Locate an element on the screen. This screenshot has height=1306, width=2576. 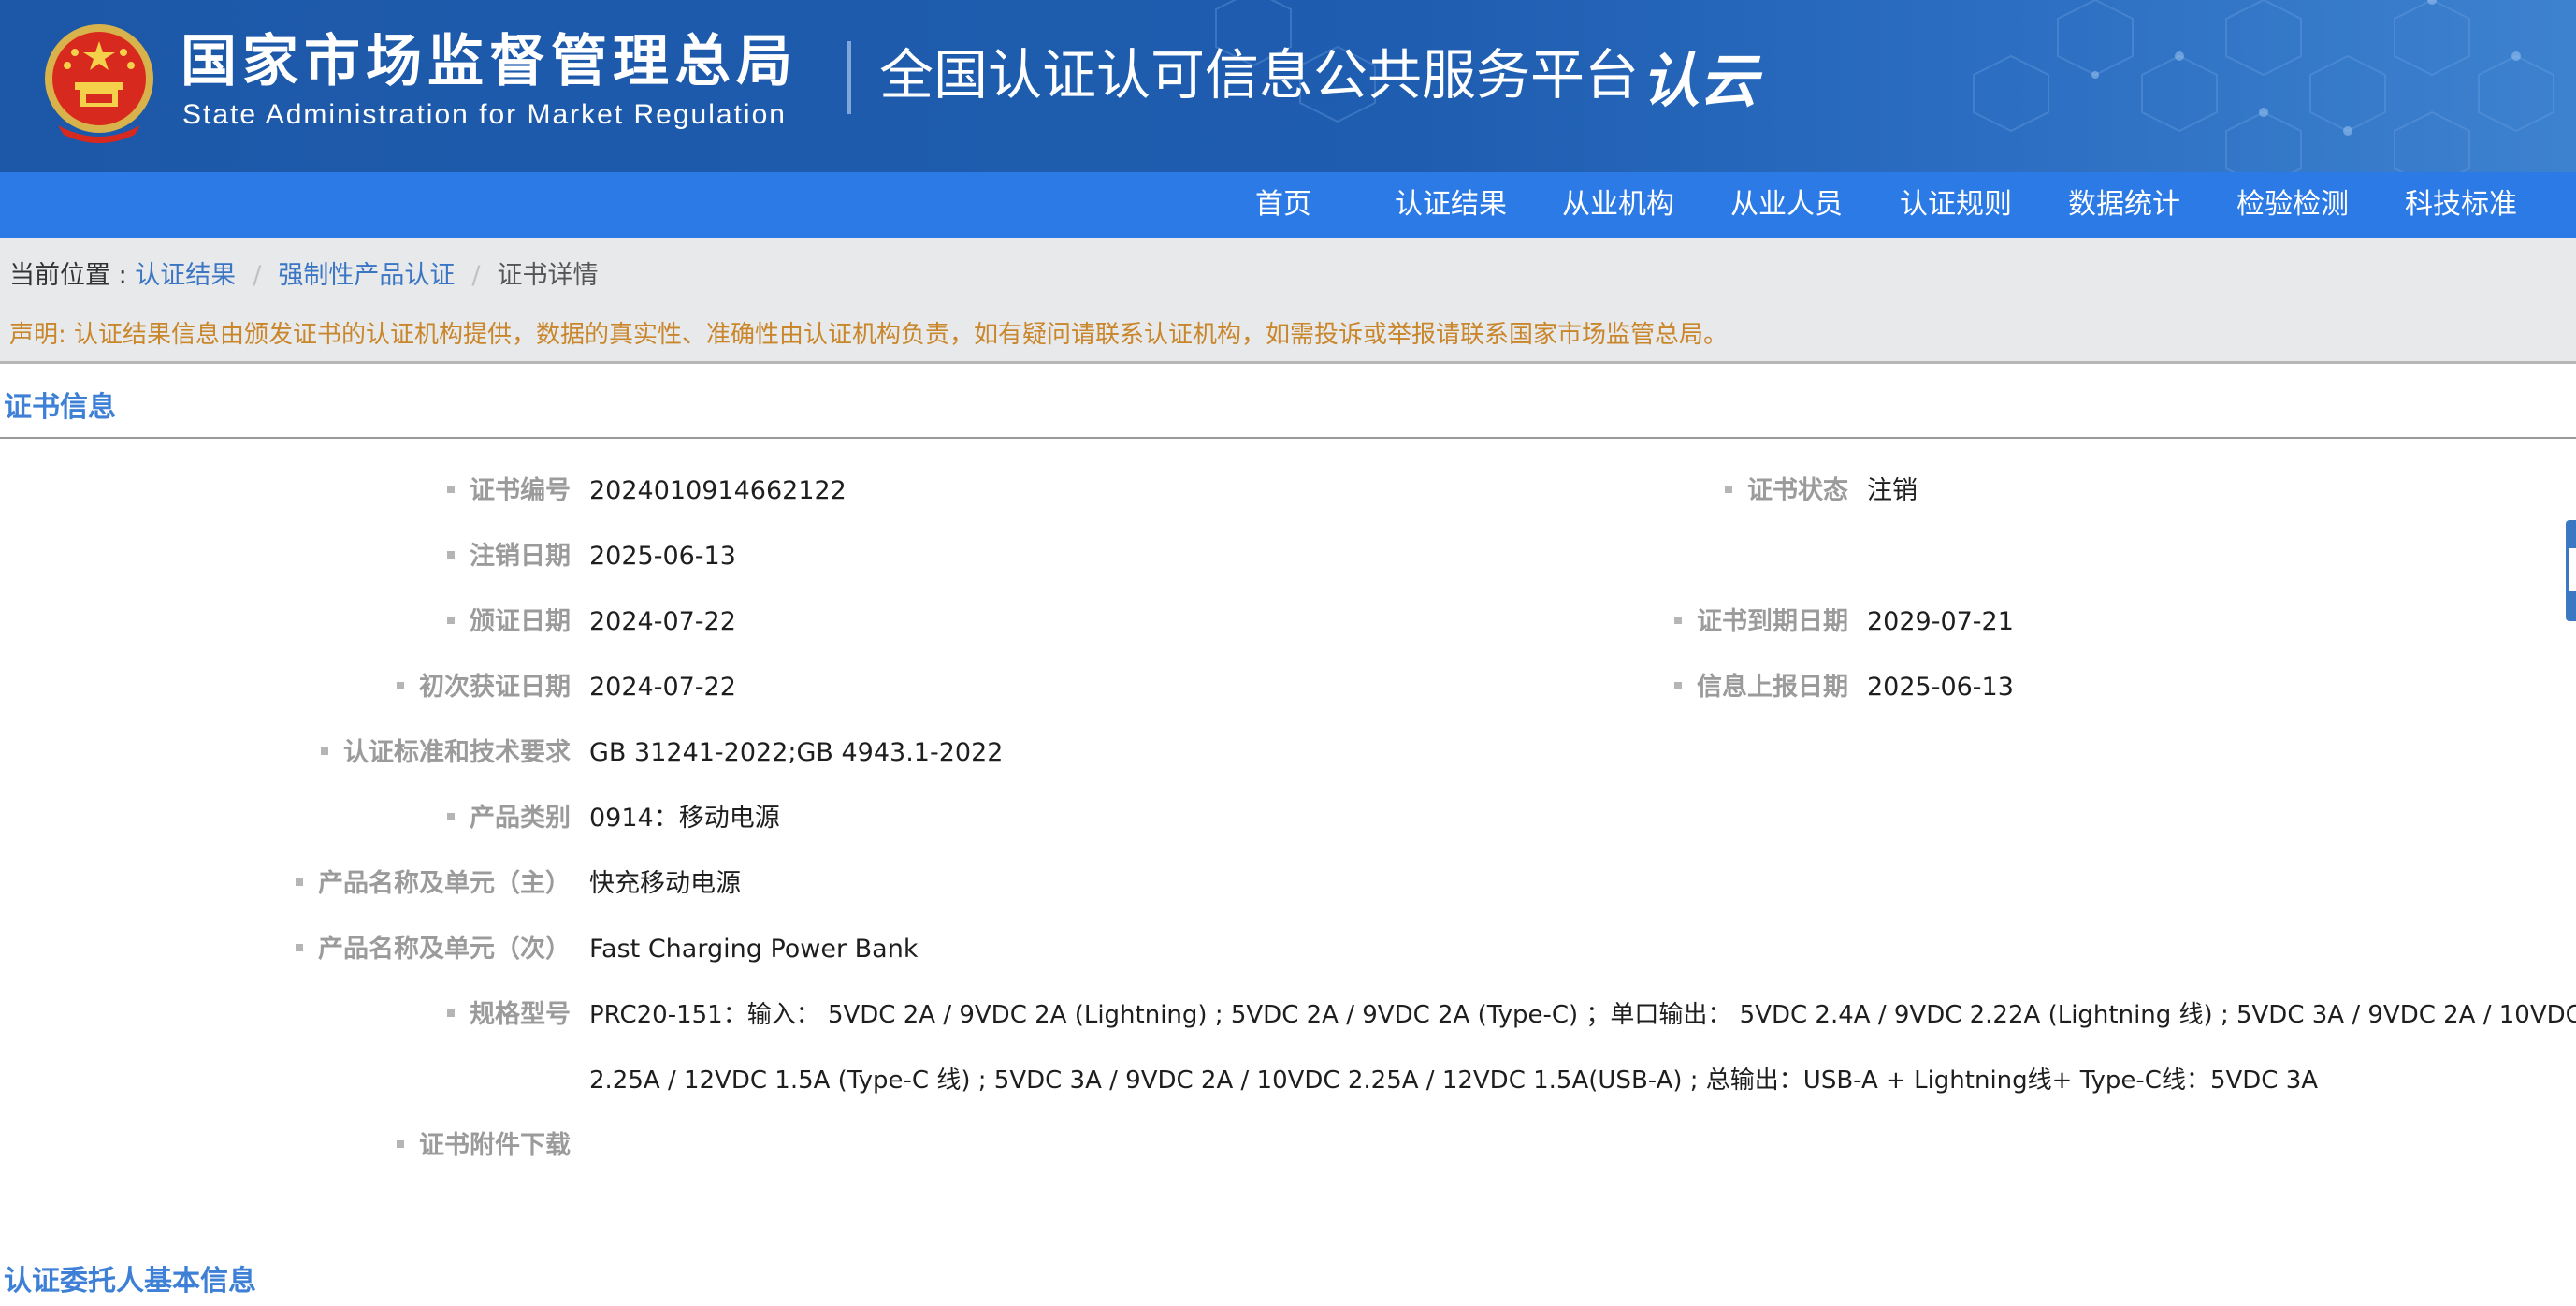
field-value-issue-date: 2024-07-22 is located at coordinates (662, 621).